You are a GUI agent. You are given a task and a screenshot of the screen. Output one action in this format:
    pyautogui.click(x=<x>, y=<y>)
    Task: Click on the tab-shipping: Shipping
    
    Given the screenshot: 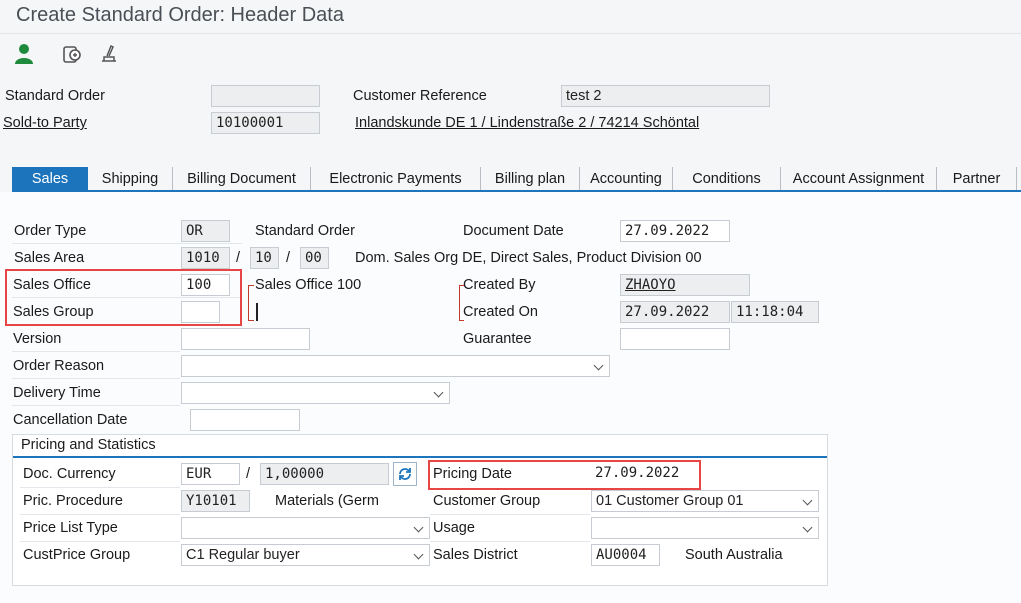 What is the action you would take?
    pyautogui.click(x=130, y=179)
    